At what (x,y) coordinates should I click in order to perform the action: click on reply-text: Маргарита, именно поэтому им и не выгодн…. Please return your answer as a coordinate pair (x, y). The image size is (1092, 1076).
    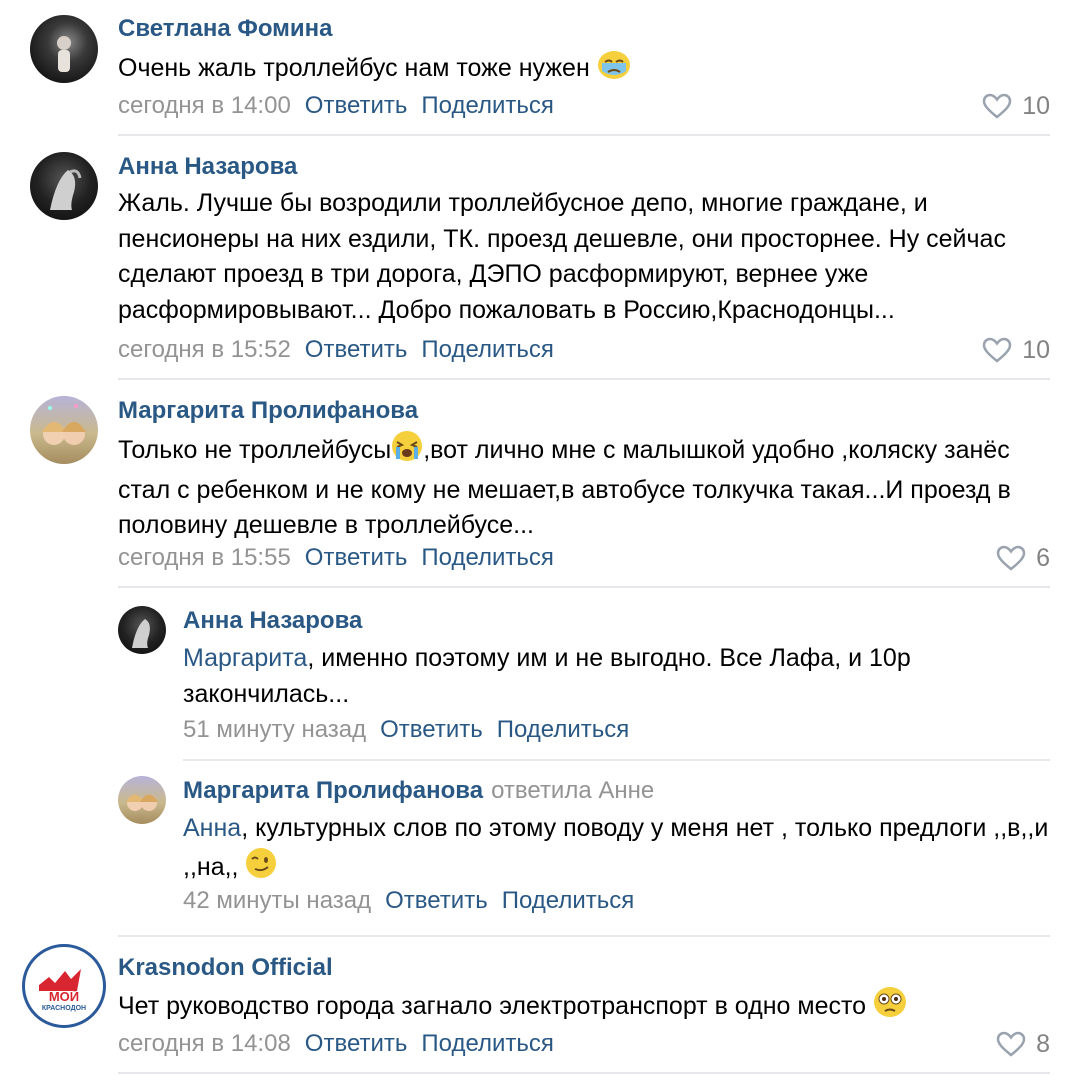
    Looking at the image, I should click on (618, 676).